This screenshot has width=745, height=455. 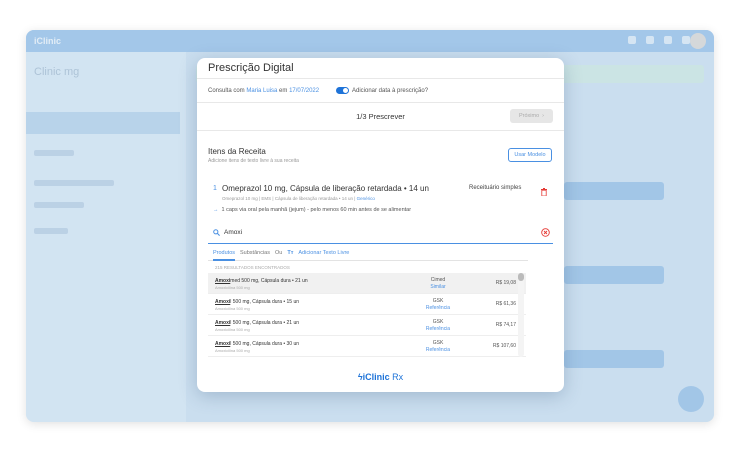 What do you see at coordinates (438, 287) in the screenshot?
I see `result-category: Similar` at bounding box center [438, 287].